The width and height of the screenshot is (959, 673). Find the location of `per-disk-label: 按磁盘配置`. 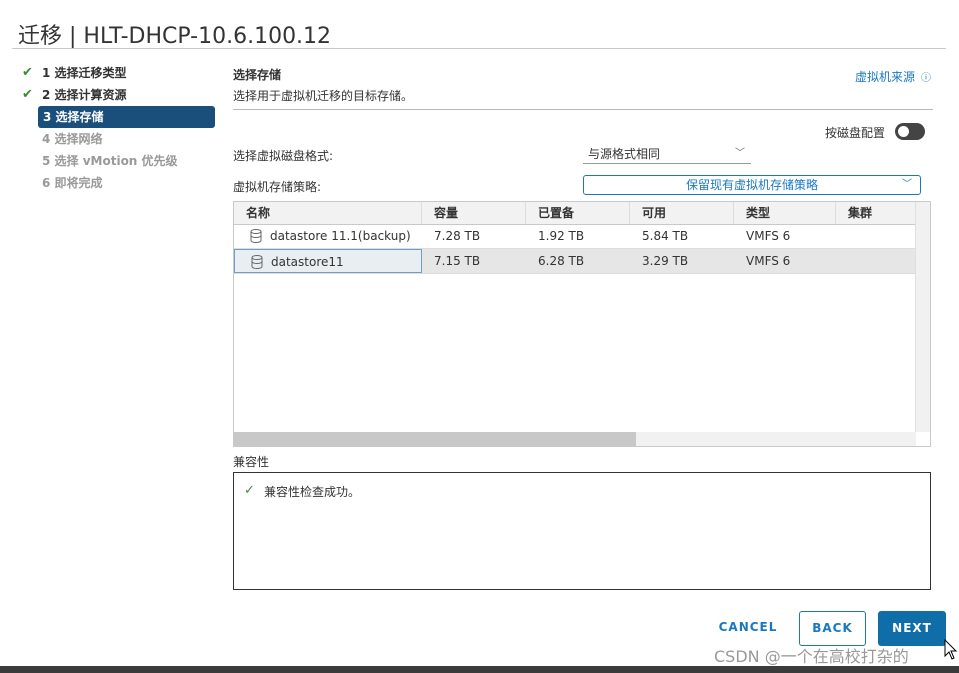

per-disk-label: 按磁盘配置 is located at coordinates (855, 133).